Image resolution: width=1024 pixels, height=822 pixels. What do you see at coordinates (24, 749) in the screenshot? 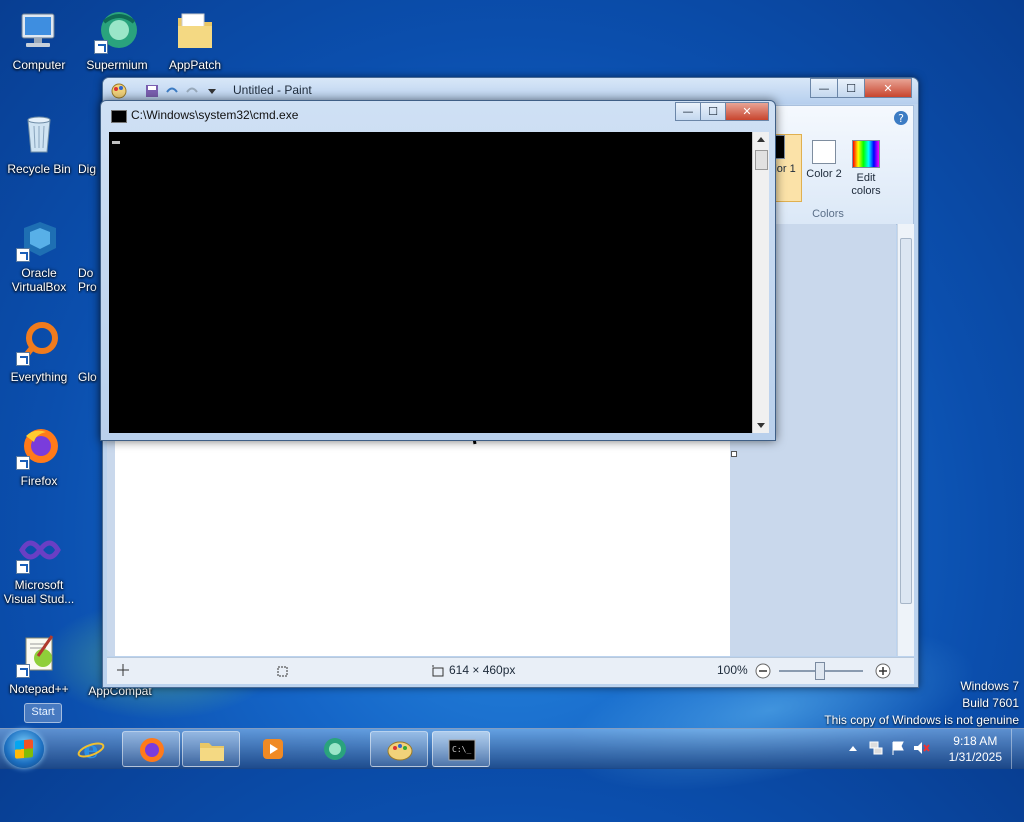
I see `start-button` at bounding box center [24, 749].